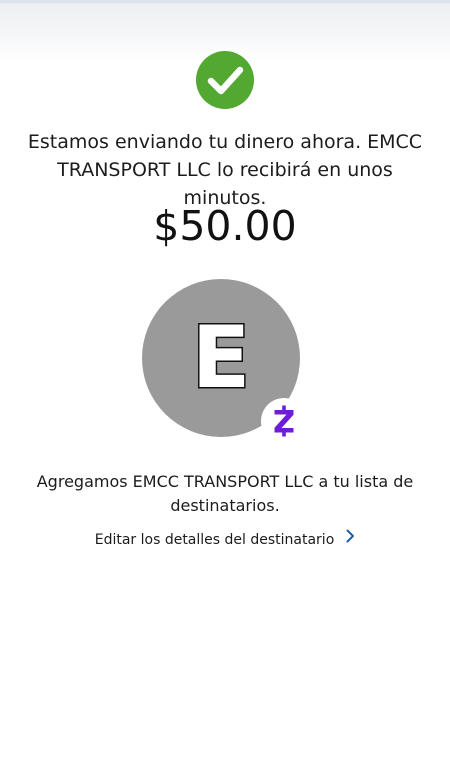 The image size is (450, 759). What do you see at coordinates (214, 540) in the screenshot?
I see `edit-recipient-details-label: Editar los detalles del destinatario` at bounding box center [214, 540].